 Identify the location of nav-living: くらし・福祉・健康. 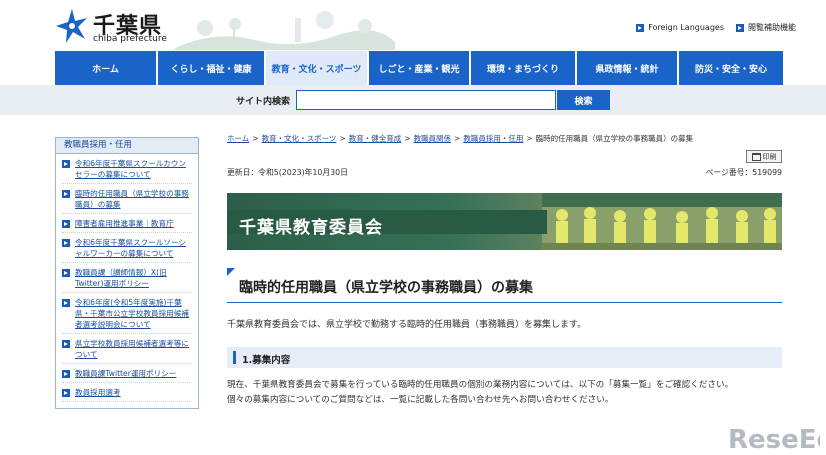
(211, 68).